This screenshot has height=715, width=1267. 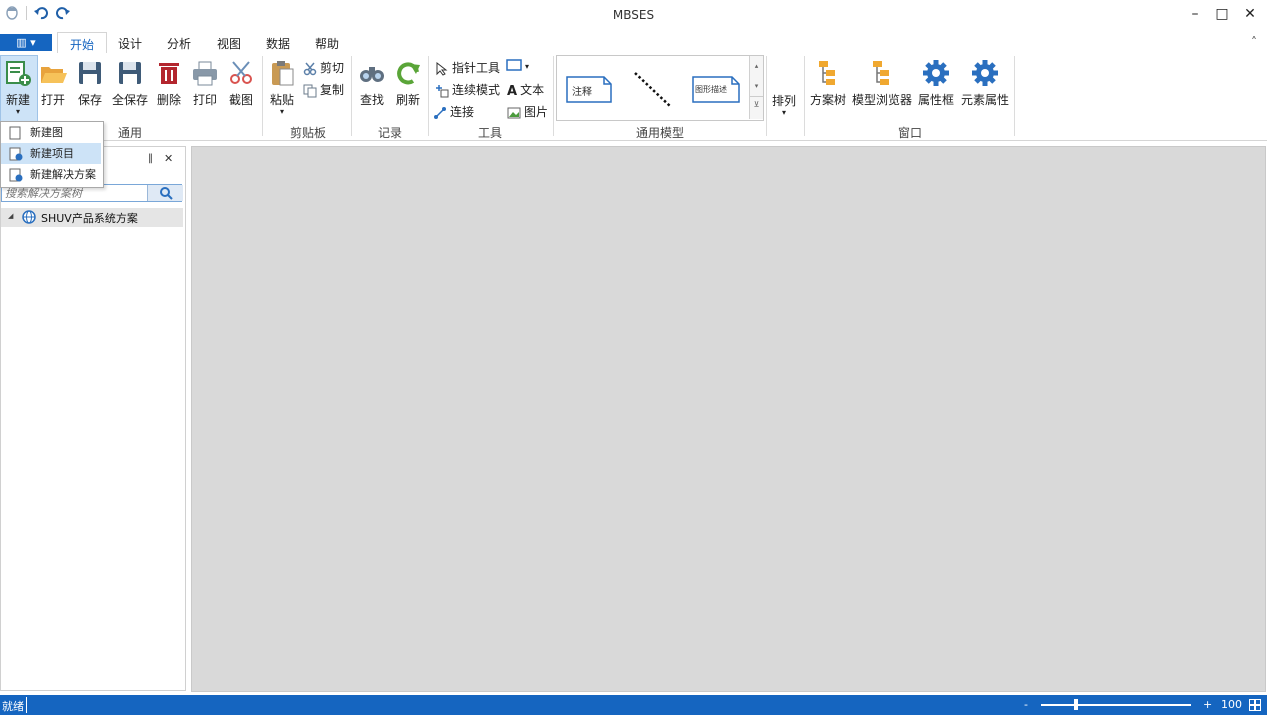 I want to click on close-button: ✕, so click(x=1250, y=14).